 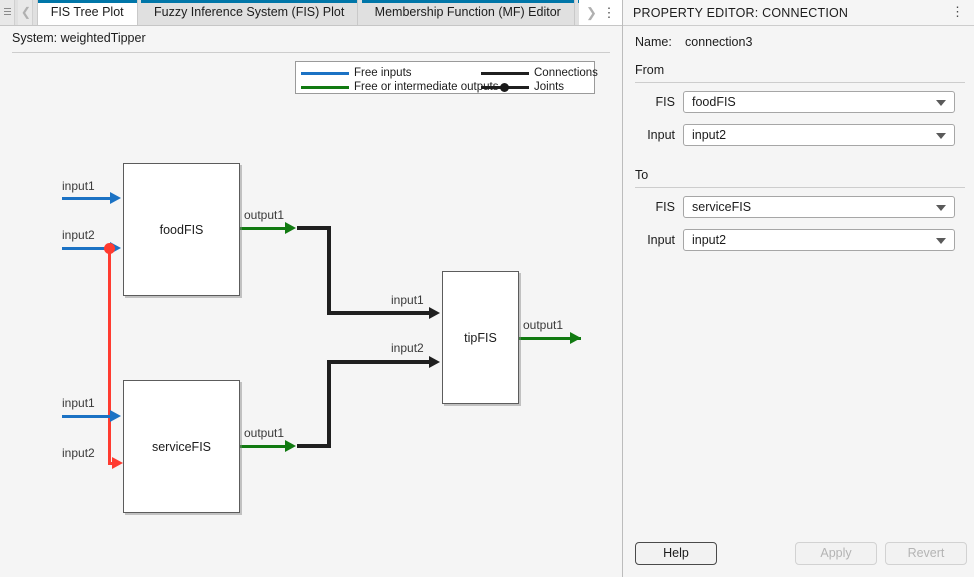 I want to click on revert-button: Revert, so click(x=926, y=553).